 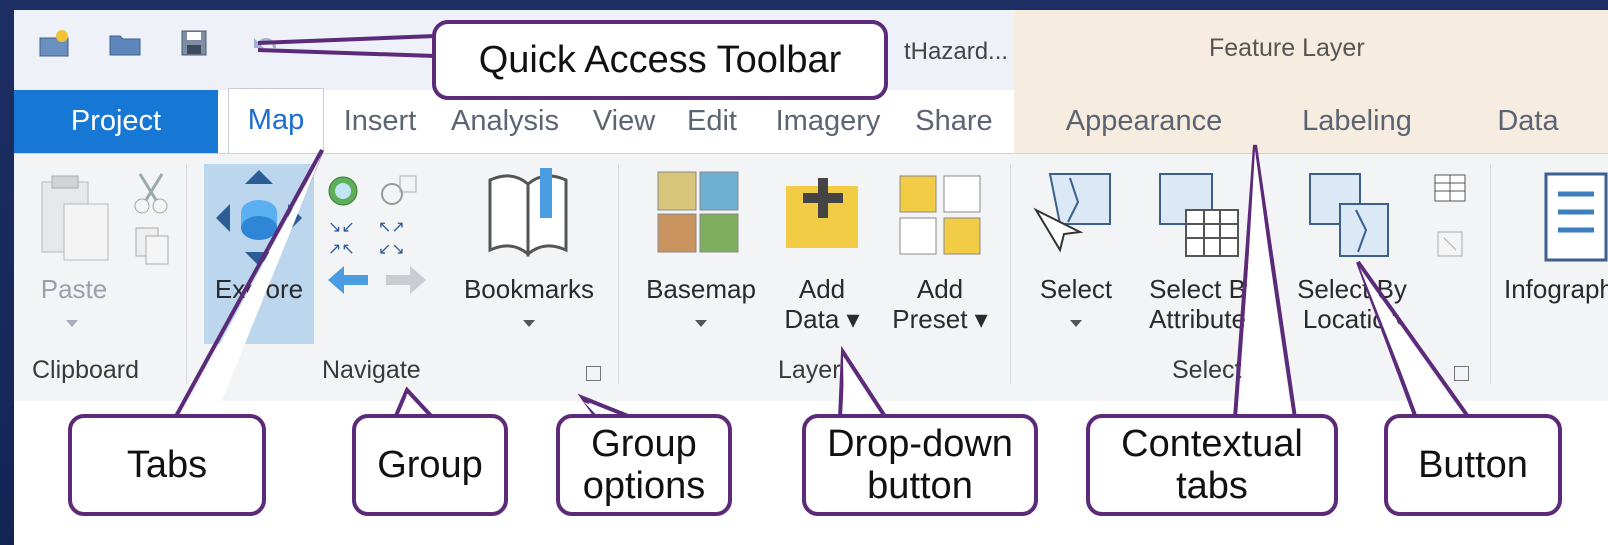 I want to click on callout-button: Button, so click(x=1473, y=465).